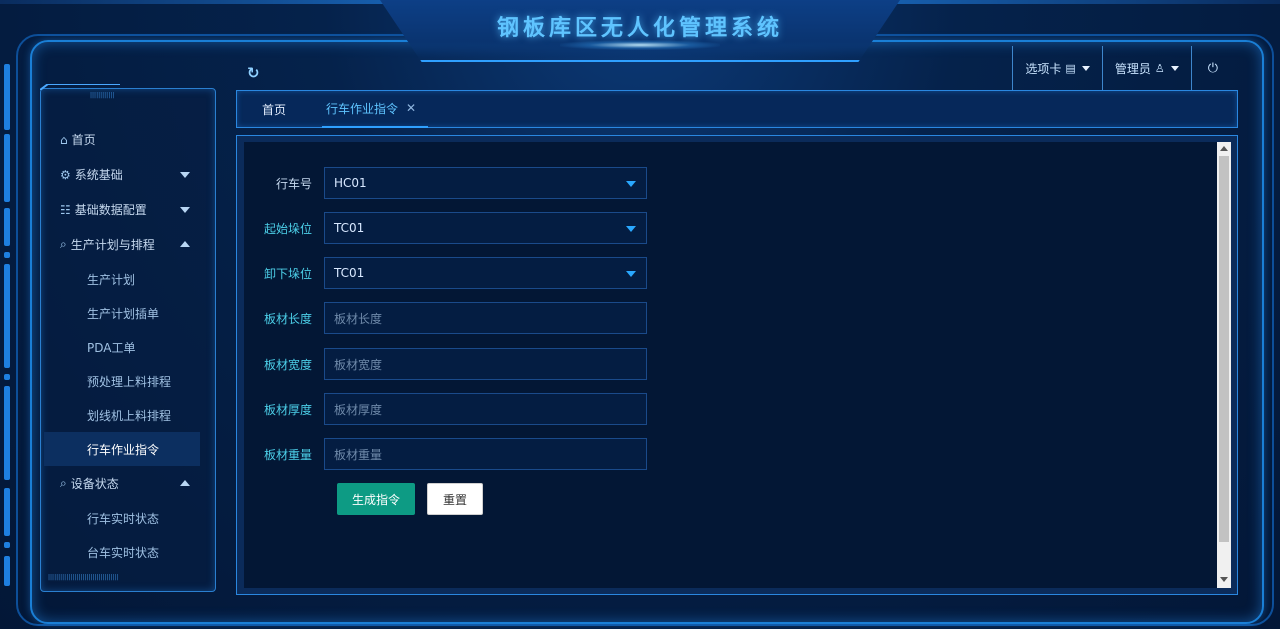 The width and height of the screenshot is (1280, 629). What do you see at coordinates (349, 228) in the screenshot?
I see `start-pos-value: TC01` at bounding box center [349, 228].